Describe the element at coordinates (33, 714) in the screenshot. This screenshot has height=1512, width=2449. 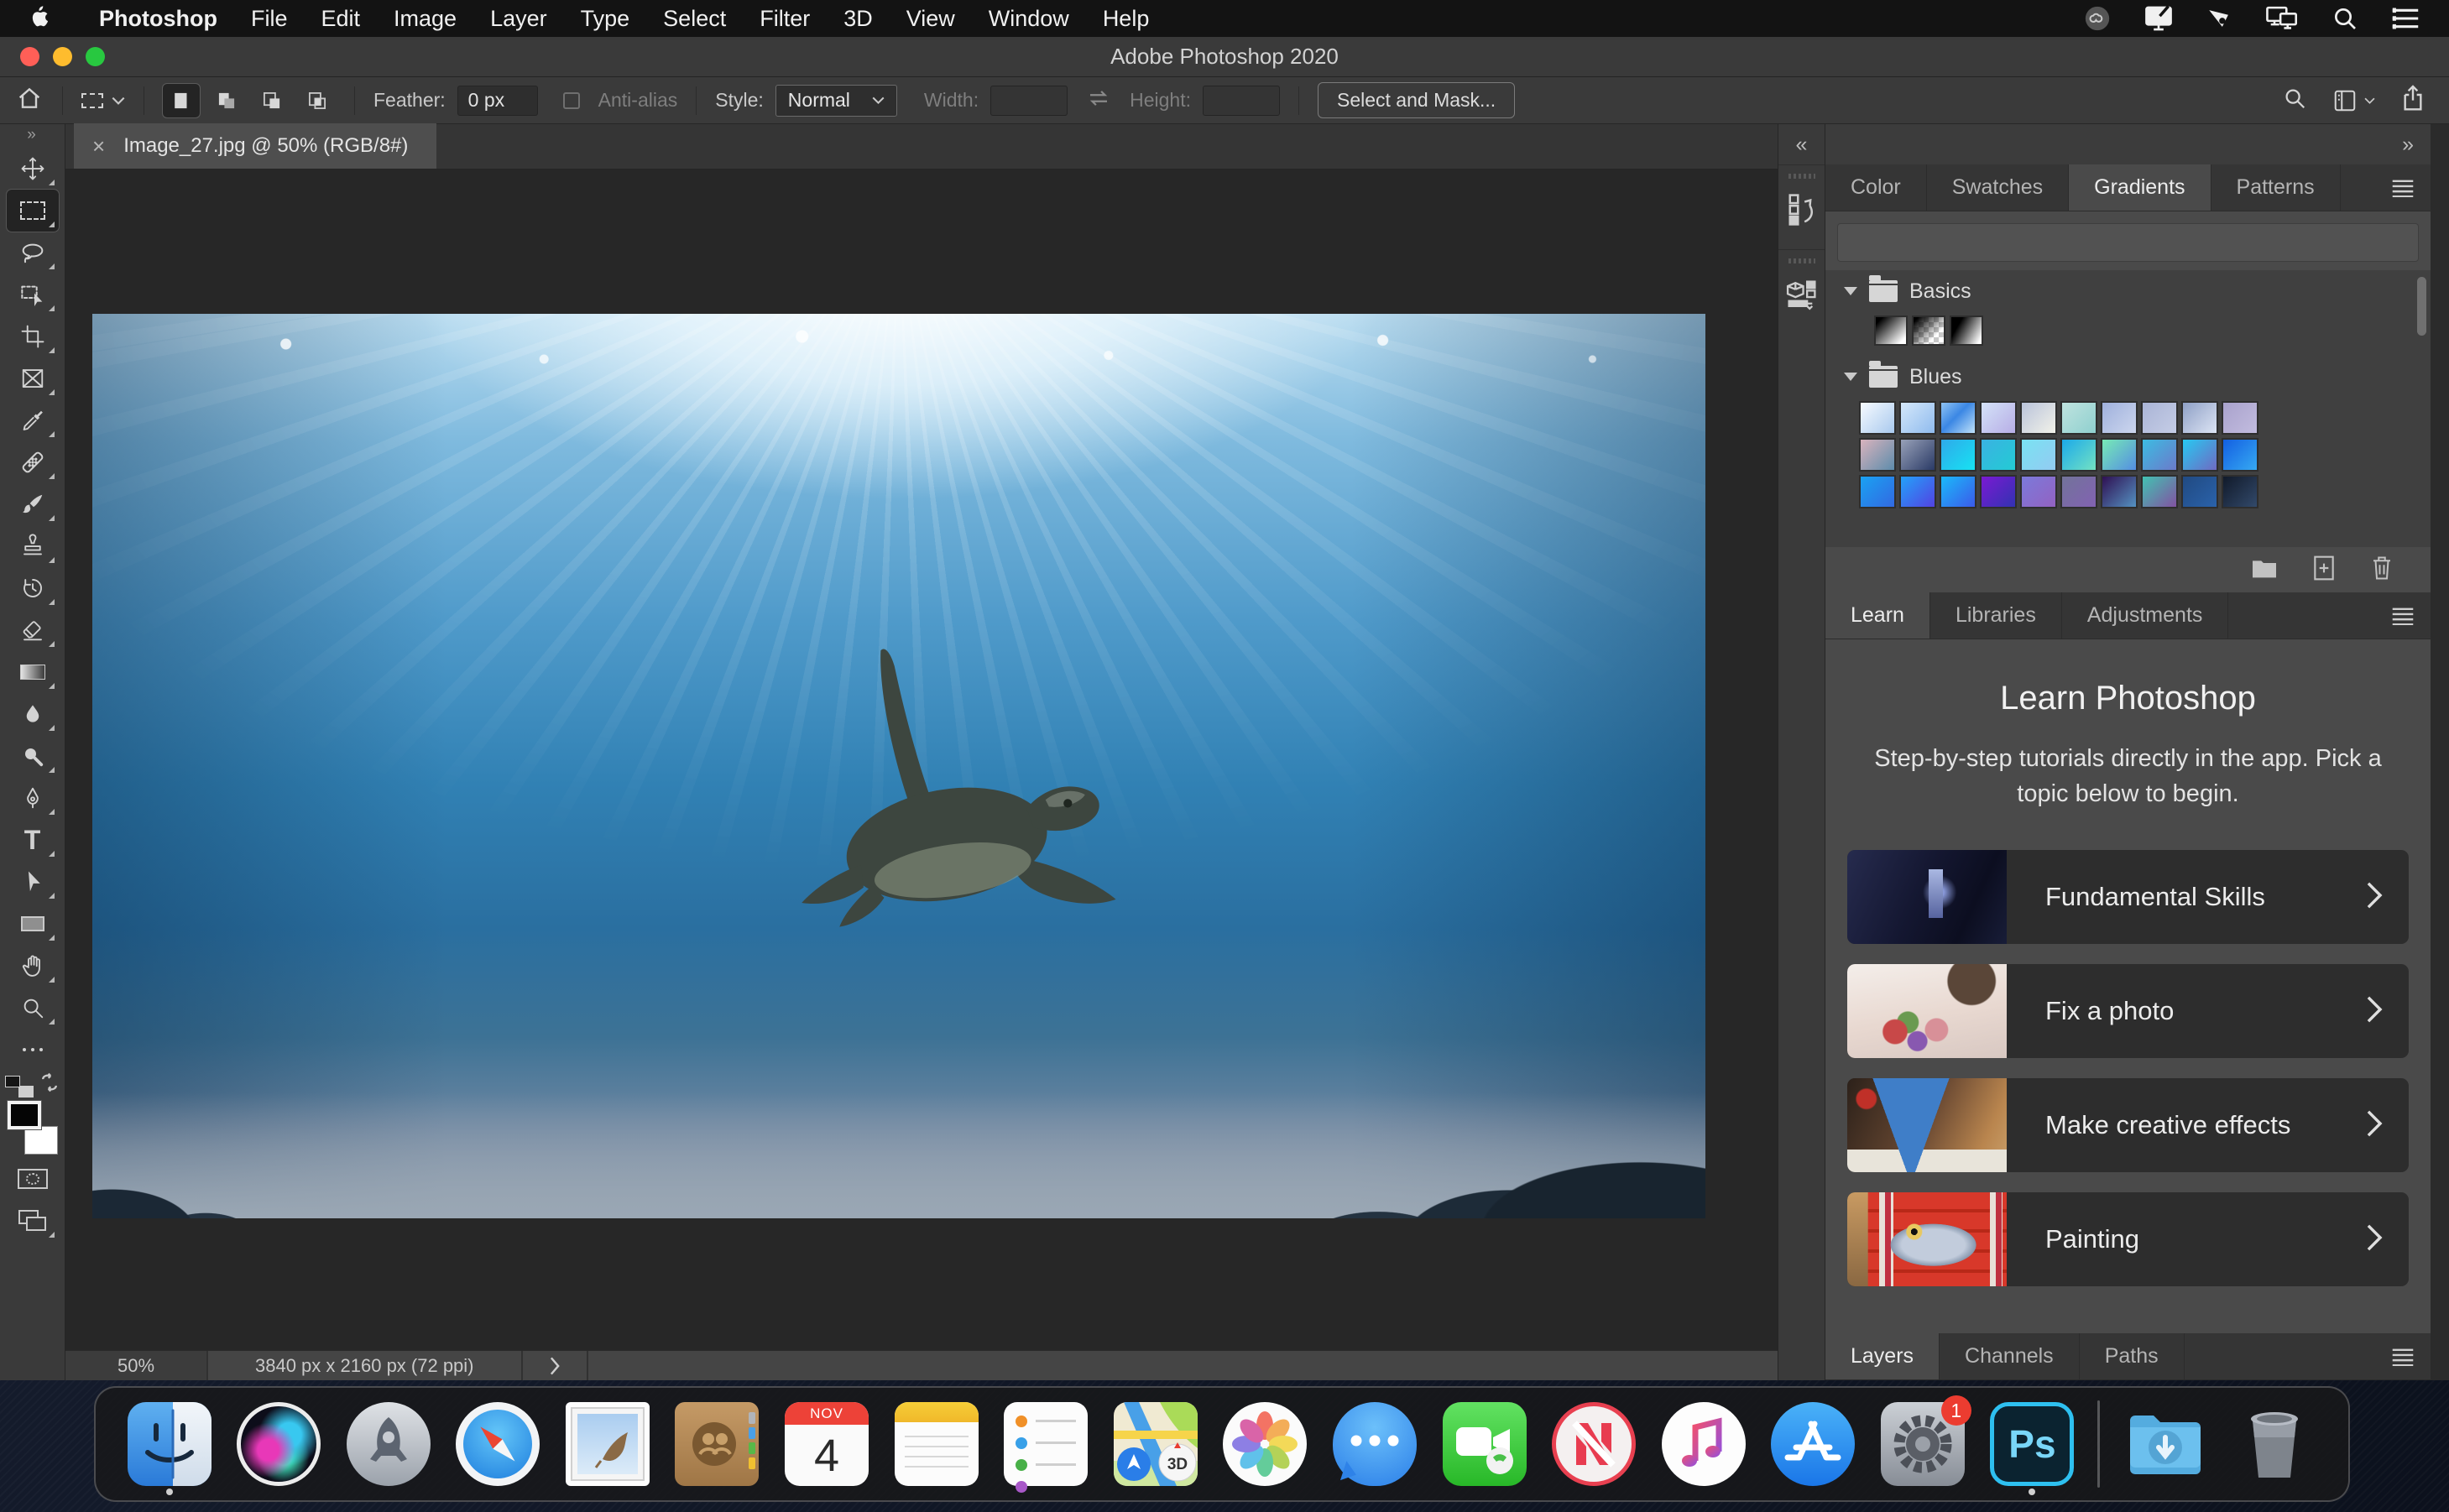
I see `blur-tool` at that location.